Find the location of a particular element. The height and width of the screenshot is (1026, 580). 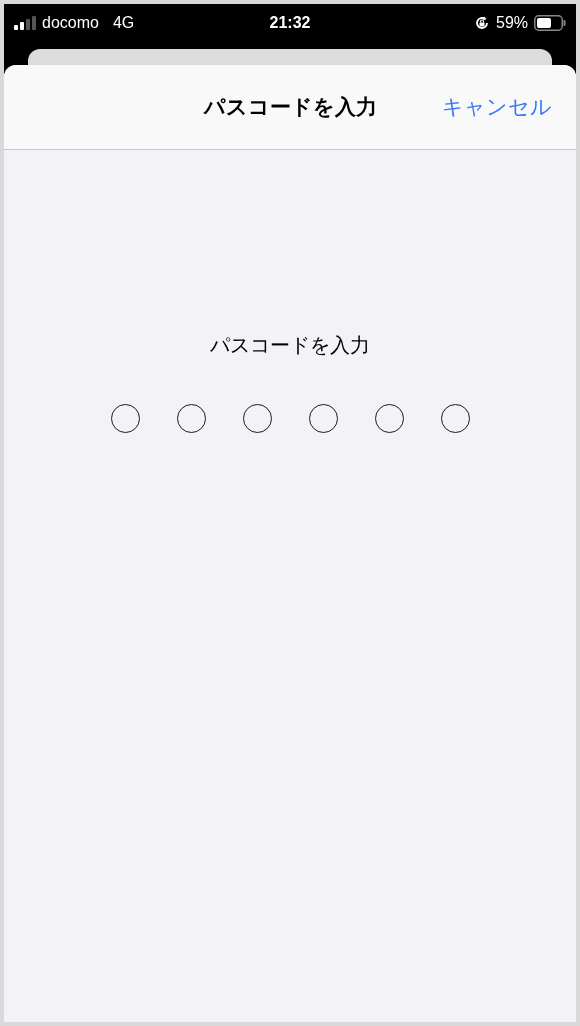

battery-percent: 59% is located at coordinates (512, 23).